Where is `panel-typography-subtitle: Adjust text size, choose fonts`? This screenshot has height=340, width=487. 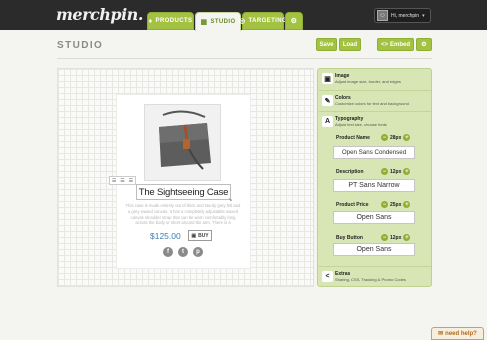 panel-typography-subtitle: Adjust text size, choose fonts is located at coordinates (361, 124).